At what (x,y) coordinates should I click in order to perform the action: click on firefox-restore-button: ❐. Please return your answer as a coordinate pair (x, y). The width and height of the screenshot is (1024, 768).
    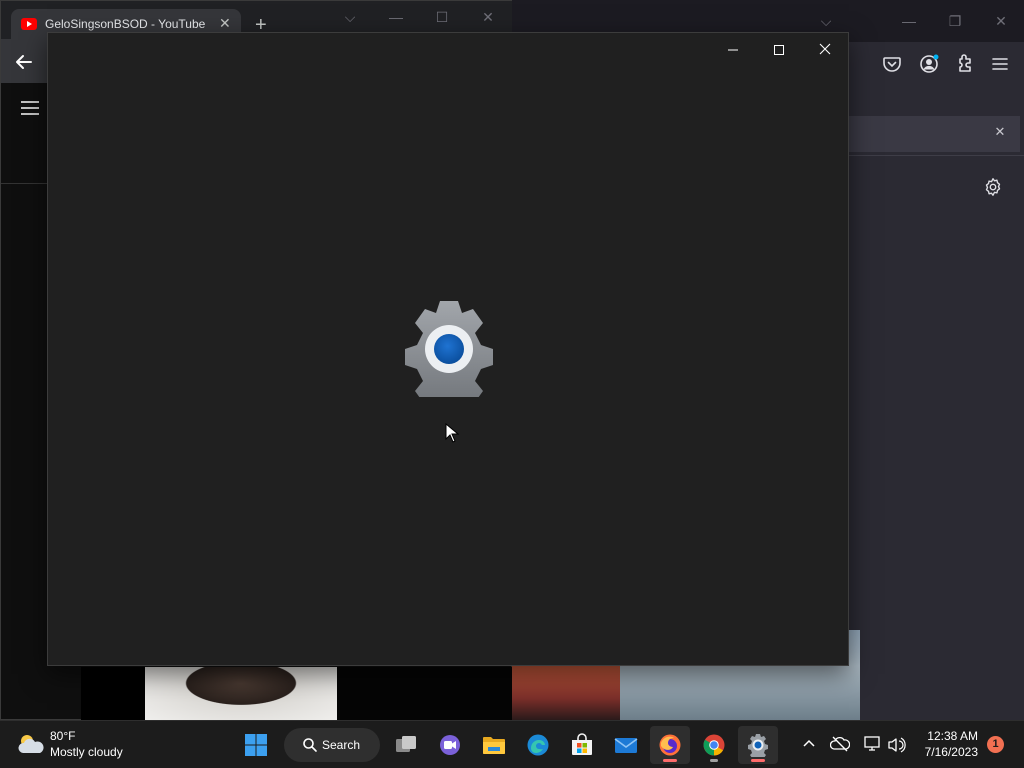
    Looking at the image, I should click on (955, 21).